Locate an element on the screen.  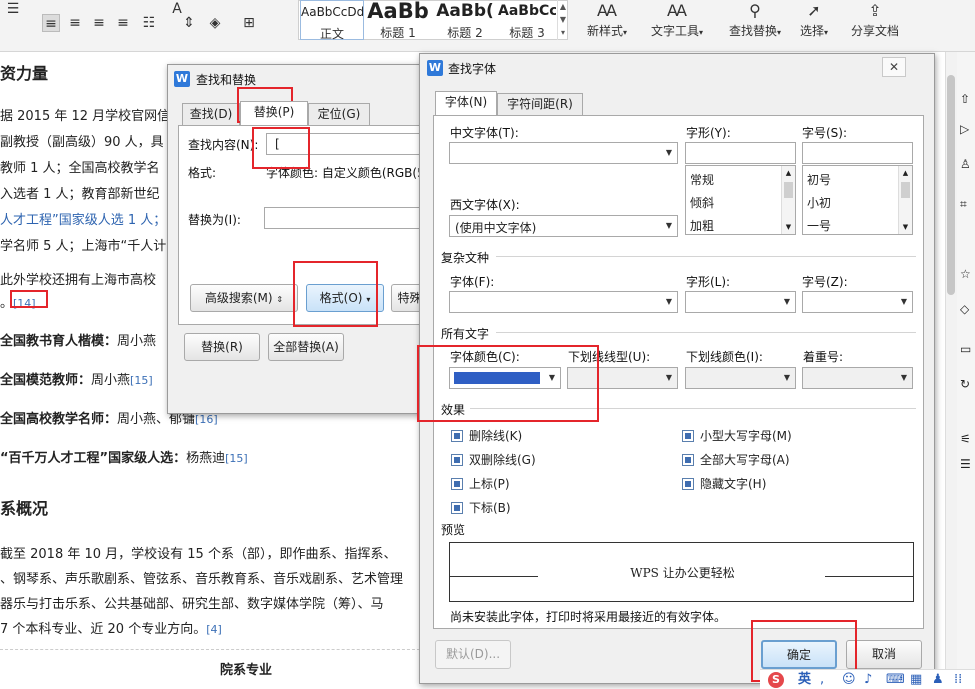
checkbox-all-caps: 全部大写字母(A) is located at coordinates (736, 459).